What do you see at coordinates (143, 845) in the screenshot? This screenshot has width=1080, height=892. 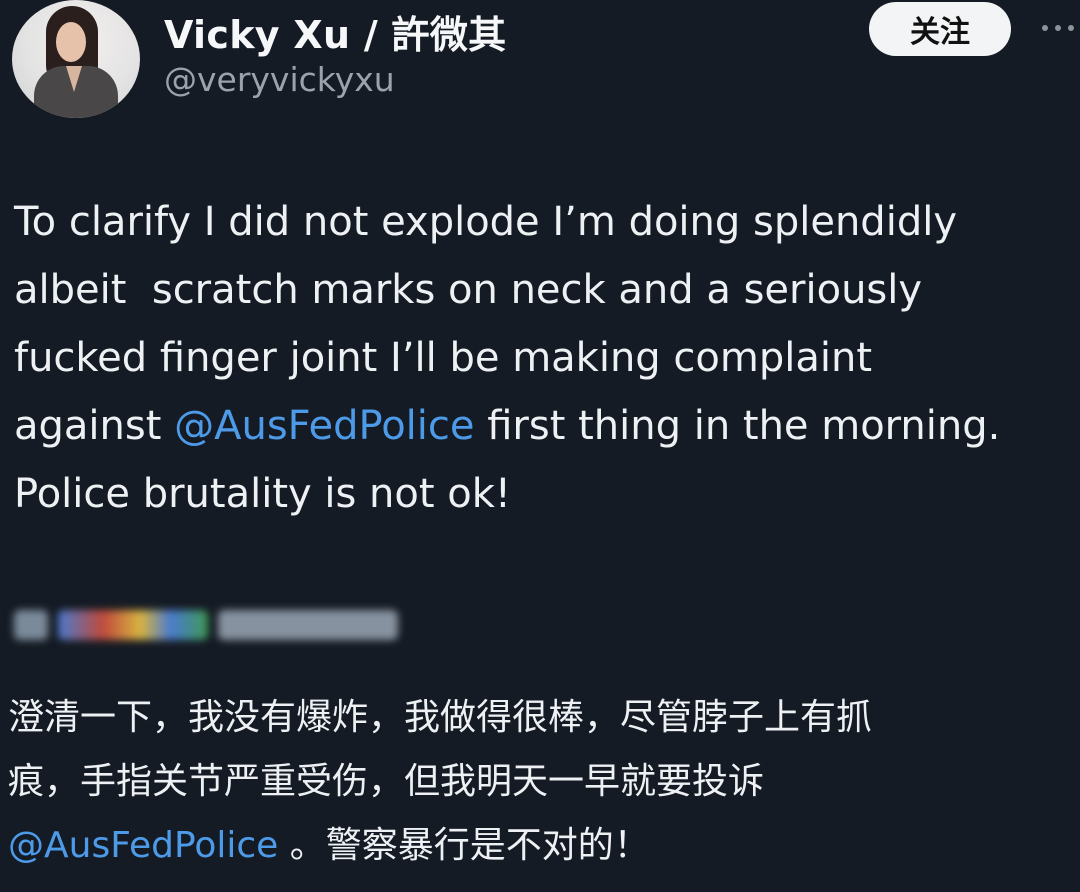 I see `translation-mention-link: @AusFedPolice` at bounding box center [143, 845].